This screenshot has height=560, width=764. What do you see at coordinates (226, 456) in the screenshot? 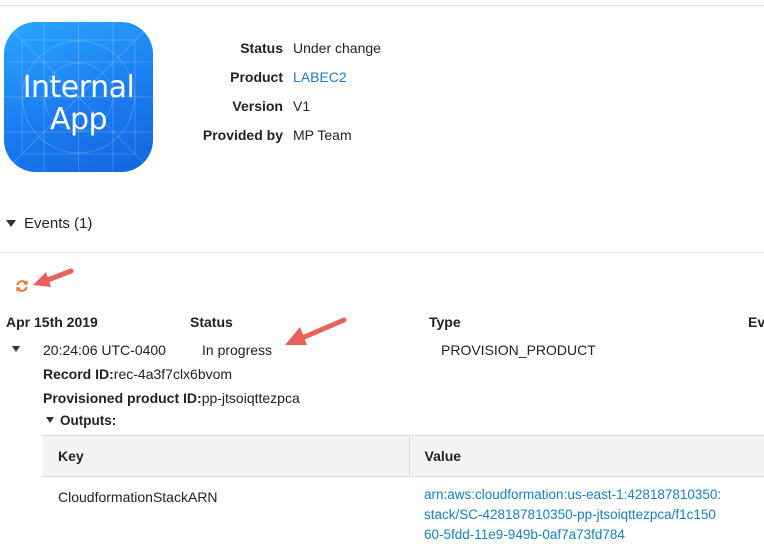
I see `outputs-key-header: Key` at bounding box center [226, 456].